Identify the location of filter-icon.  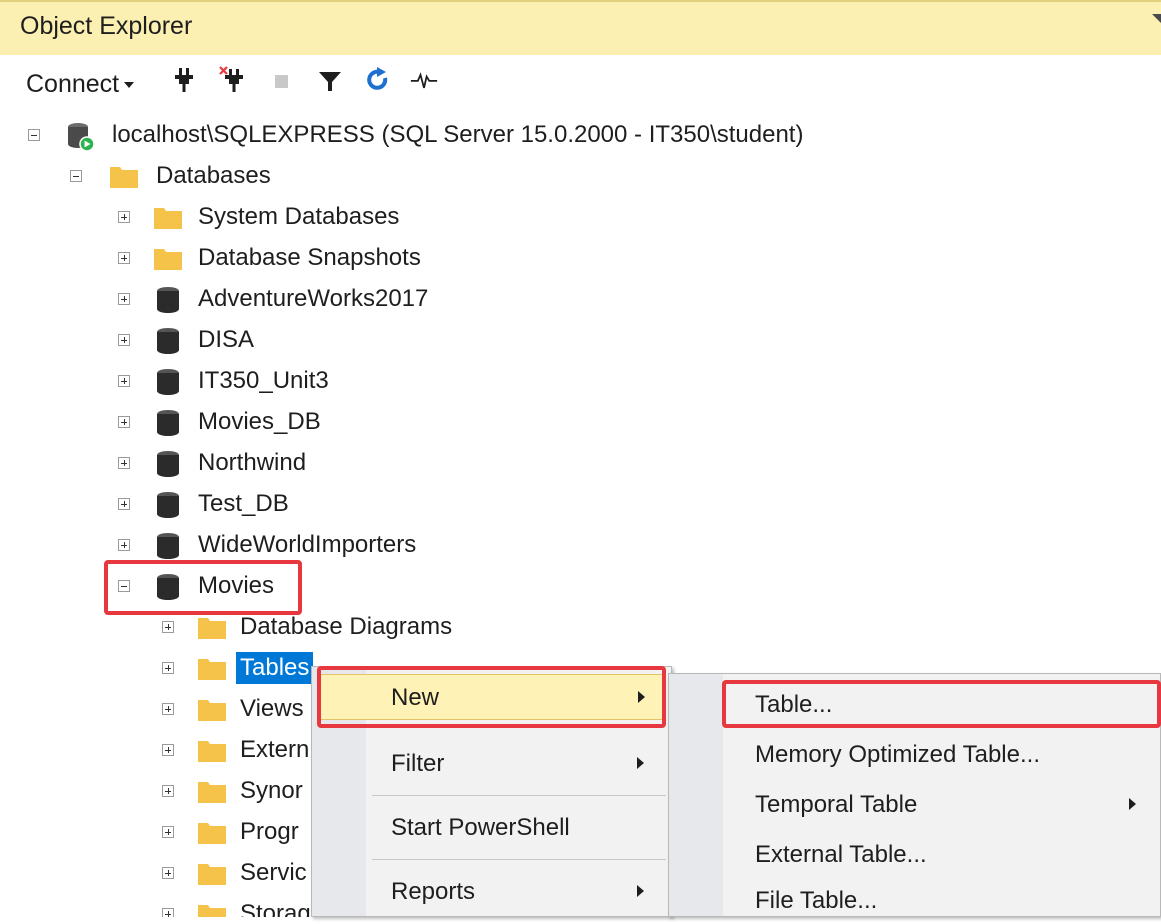
(330, 80).